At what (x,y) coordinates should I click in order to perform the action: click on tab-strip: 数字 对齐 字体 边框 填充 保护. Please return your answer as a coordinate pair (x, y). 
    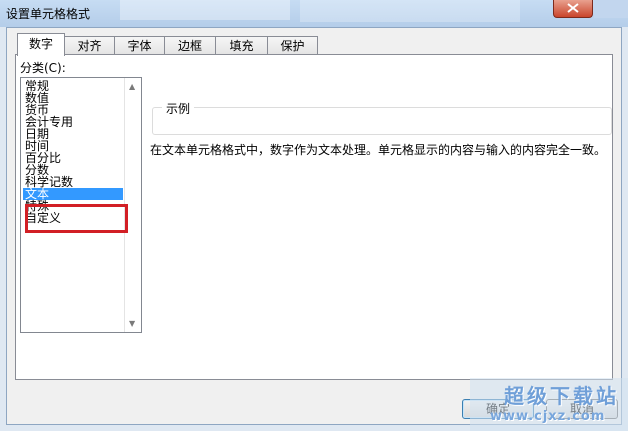
    Looking at the image, I should click on (167, 44).